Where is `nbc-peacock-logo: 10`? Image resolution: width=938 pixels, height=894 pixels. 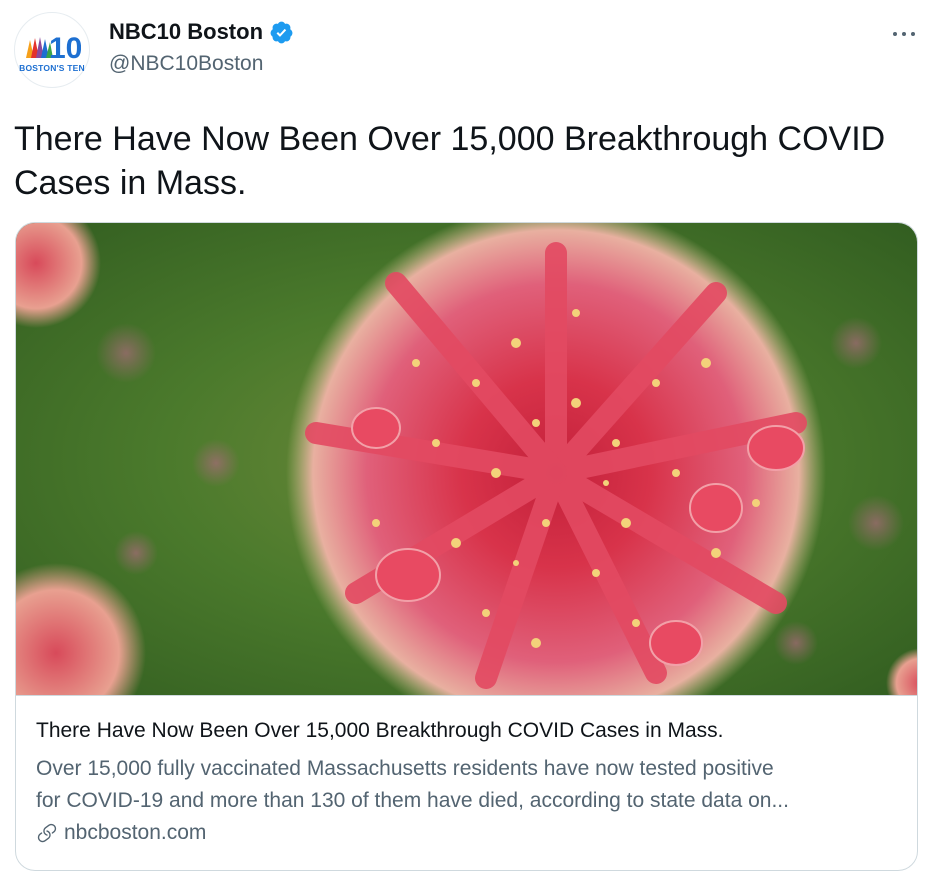
nbc-peacock-logo: 10 is located at coordinates (53, 47).